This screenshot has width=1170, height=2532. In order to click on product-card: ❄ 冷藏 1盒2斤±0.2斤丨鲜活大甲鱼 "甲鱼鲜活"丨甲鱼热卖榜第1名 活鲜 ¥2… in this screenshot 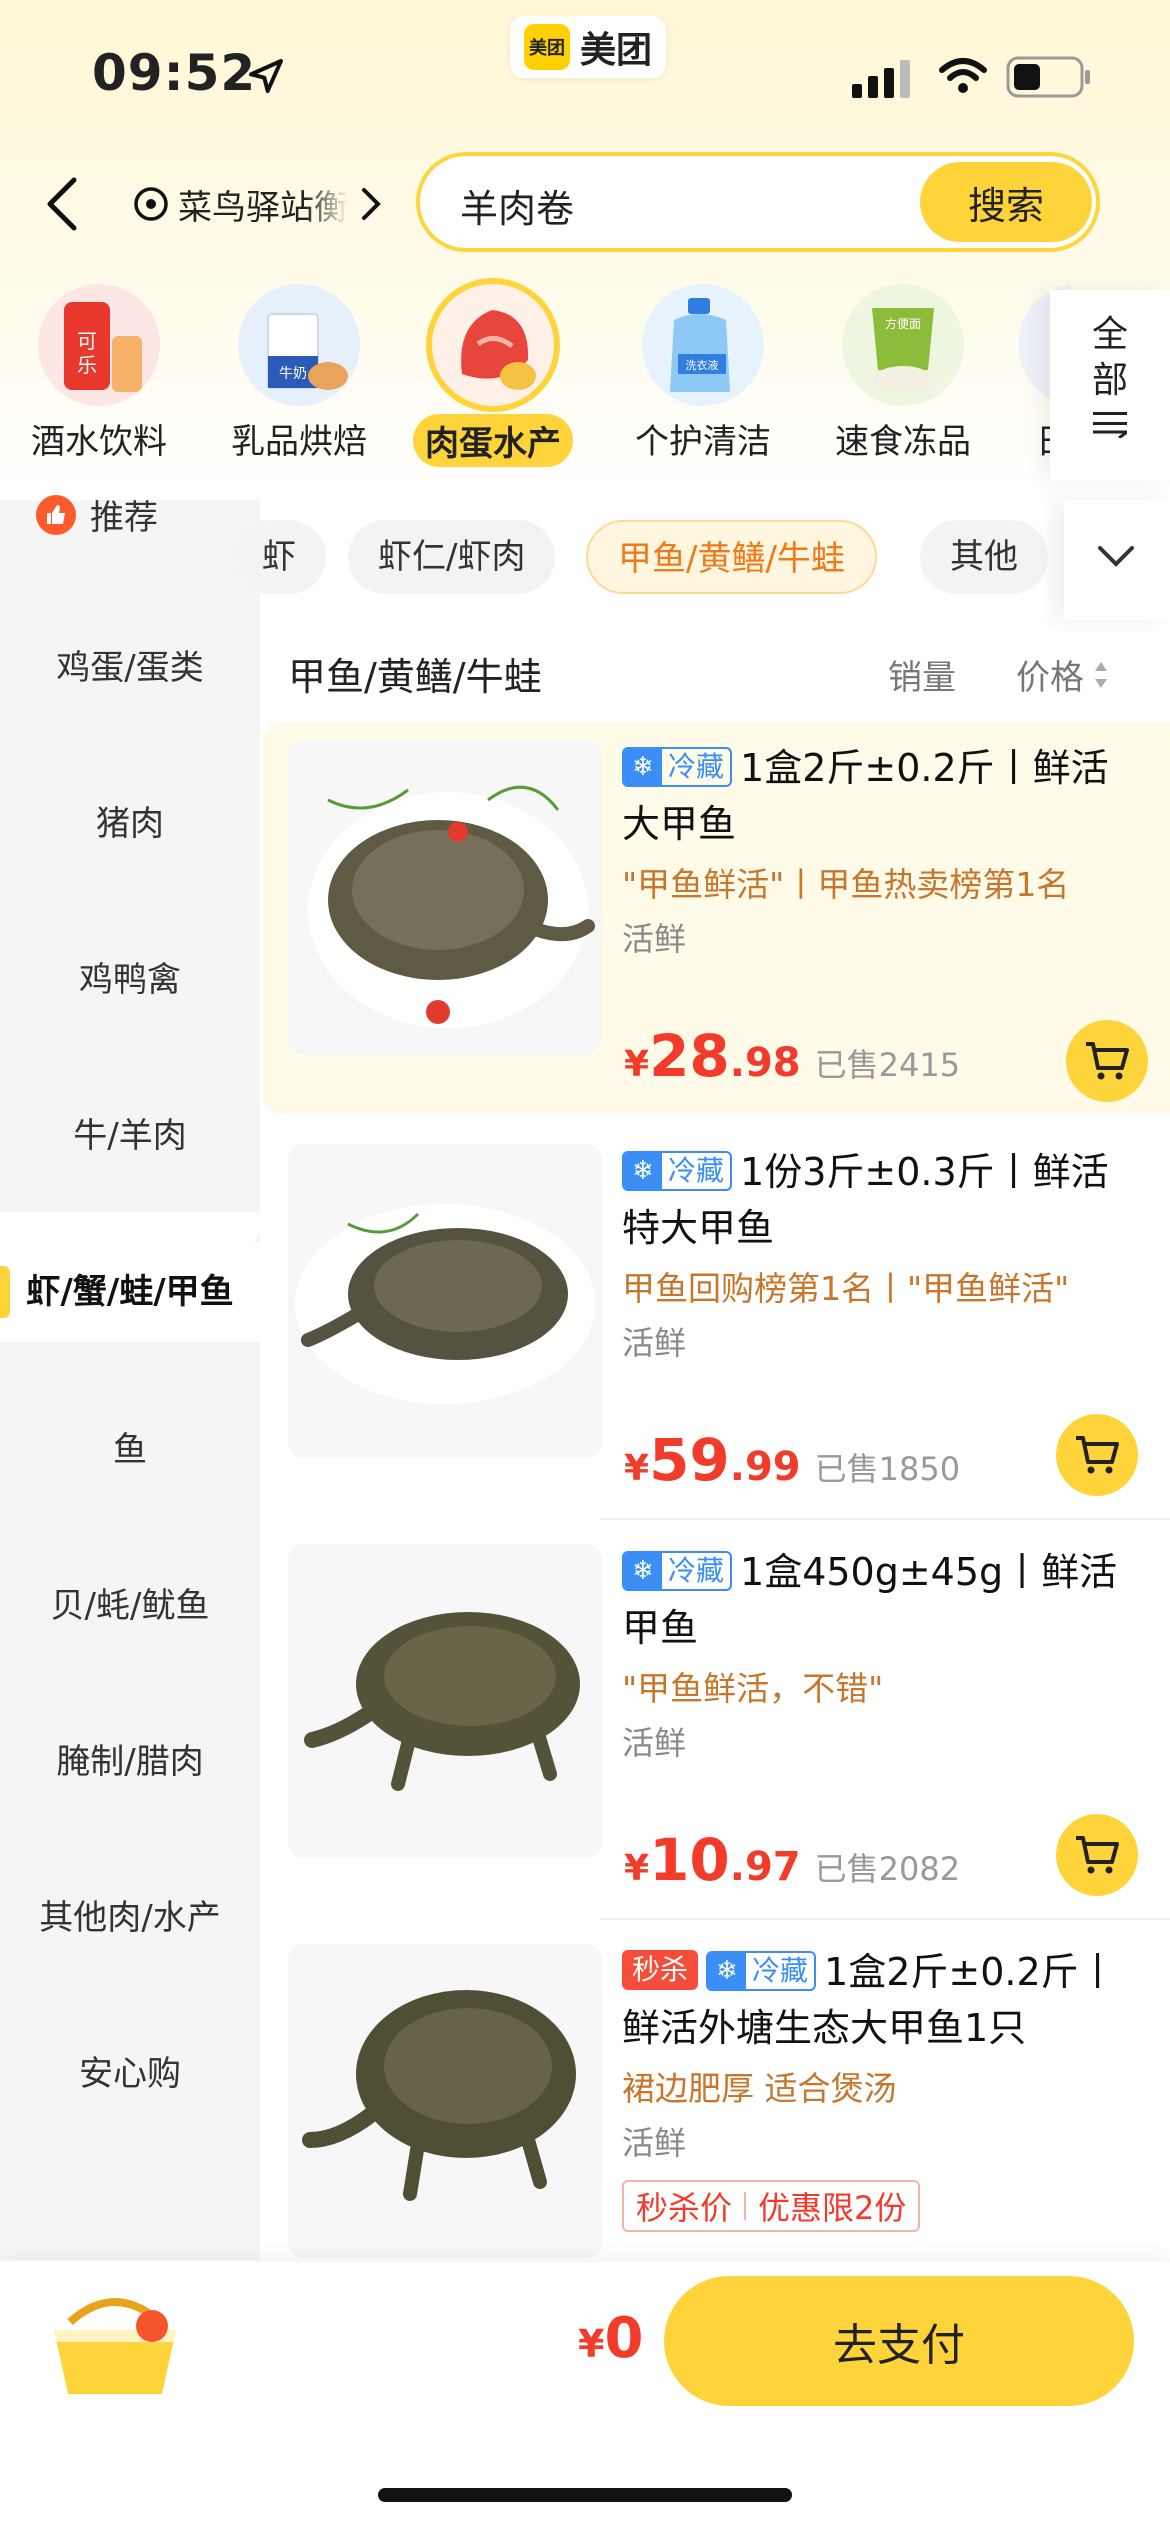, I will do `click(716, 918)`.